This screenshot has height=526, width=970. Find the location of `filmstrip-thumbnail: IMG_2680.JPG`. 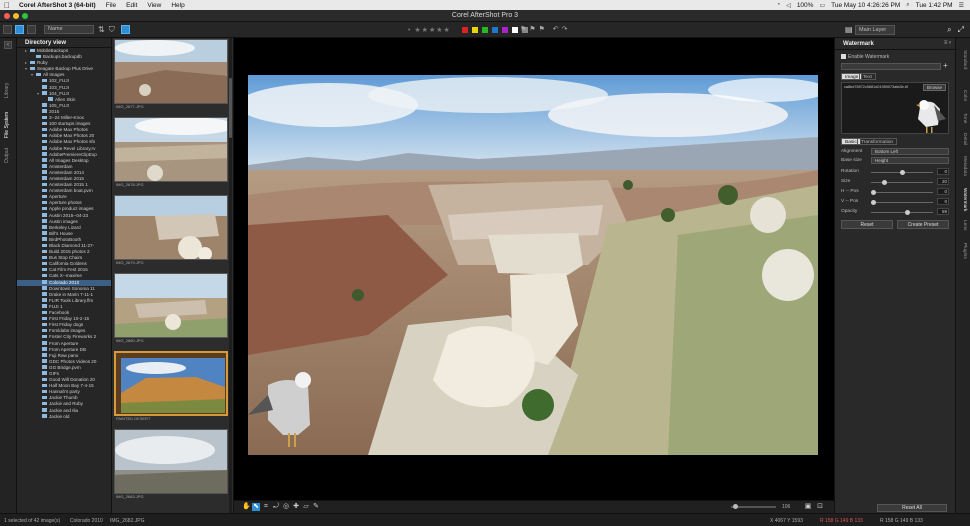

filmstrip-thumbnail: IMG_2680.JPG is located at coordinates (171, 308).